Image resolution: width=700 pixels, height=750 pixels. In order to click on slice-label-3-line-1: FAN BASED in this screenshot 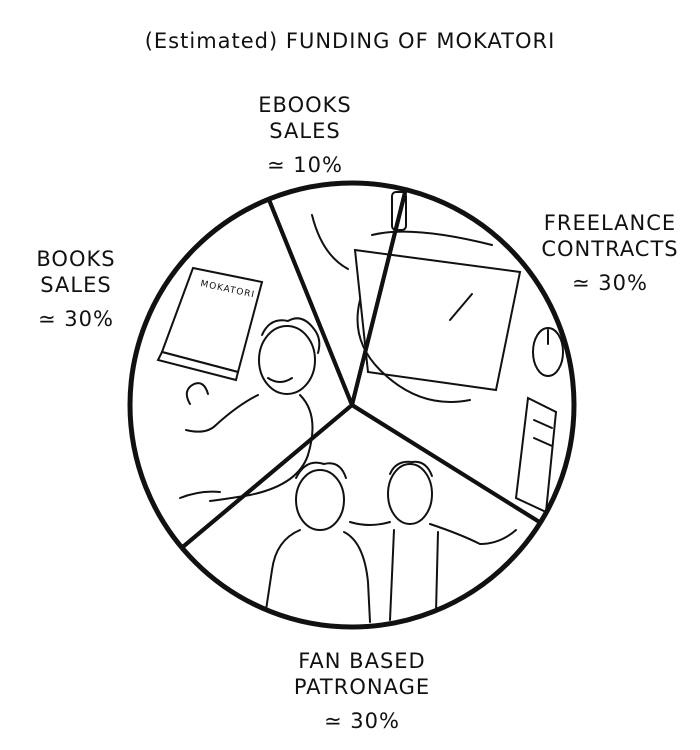, I will do `click(361, 661)`.